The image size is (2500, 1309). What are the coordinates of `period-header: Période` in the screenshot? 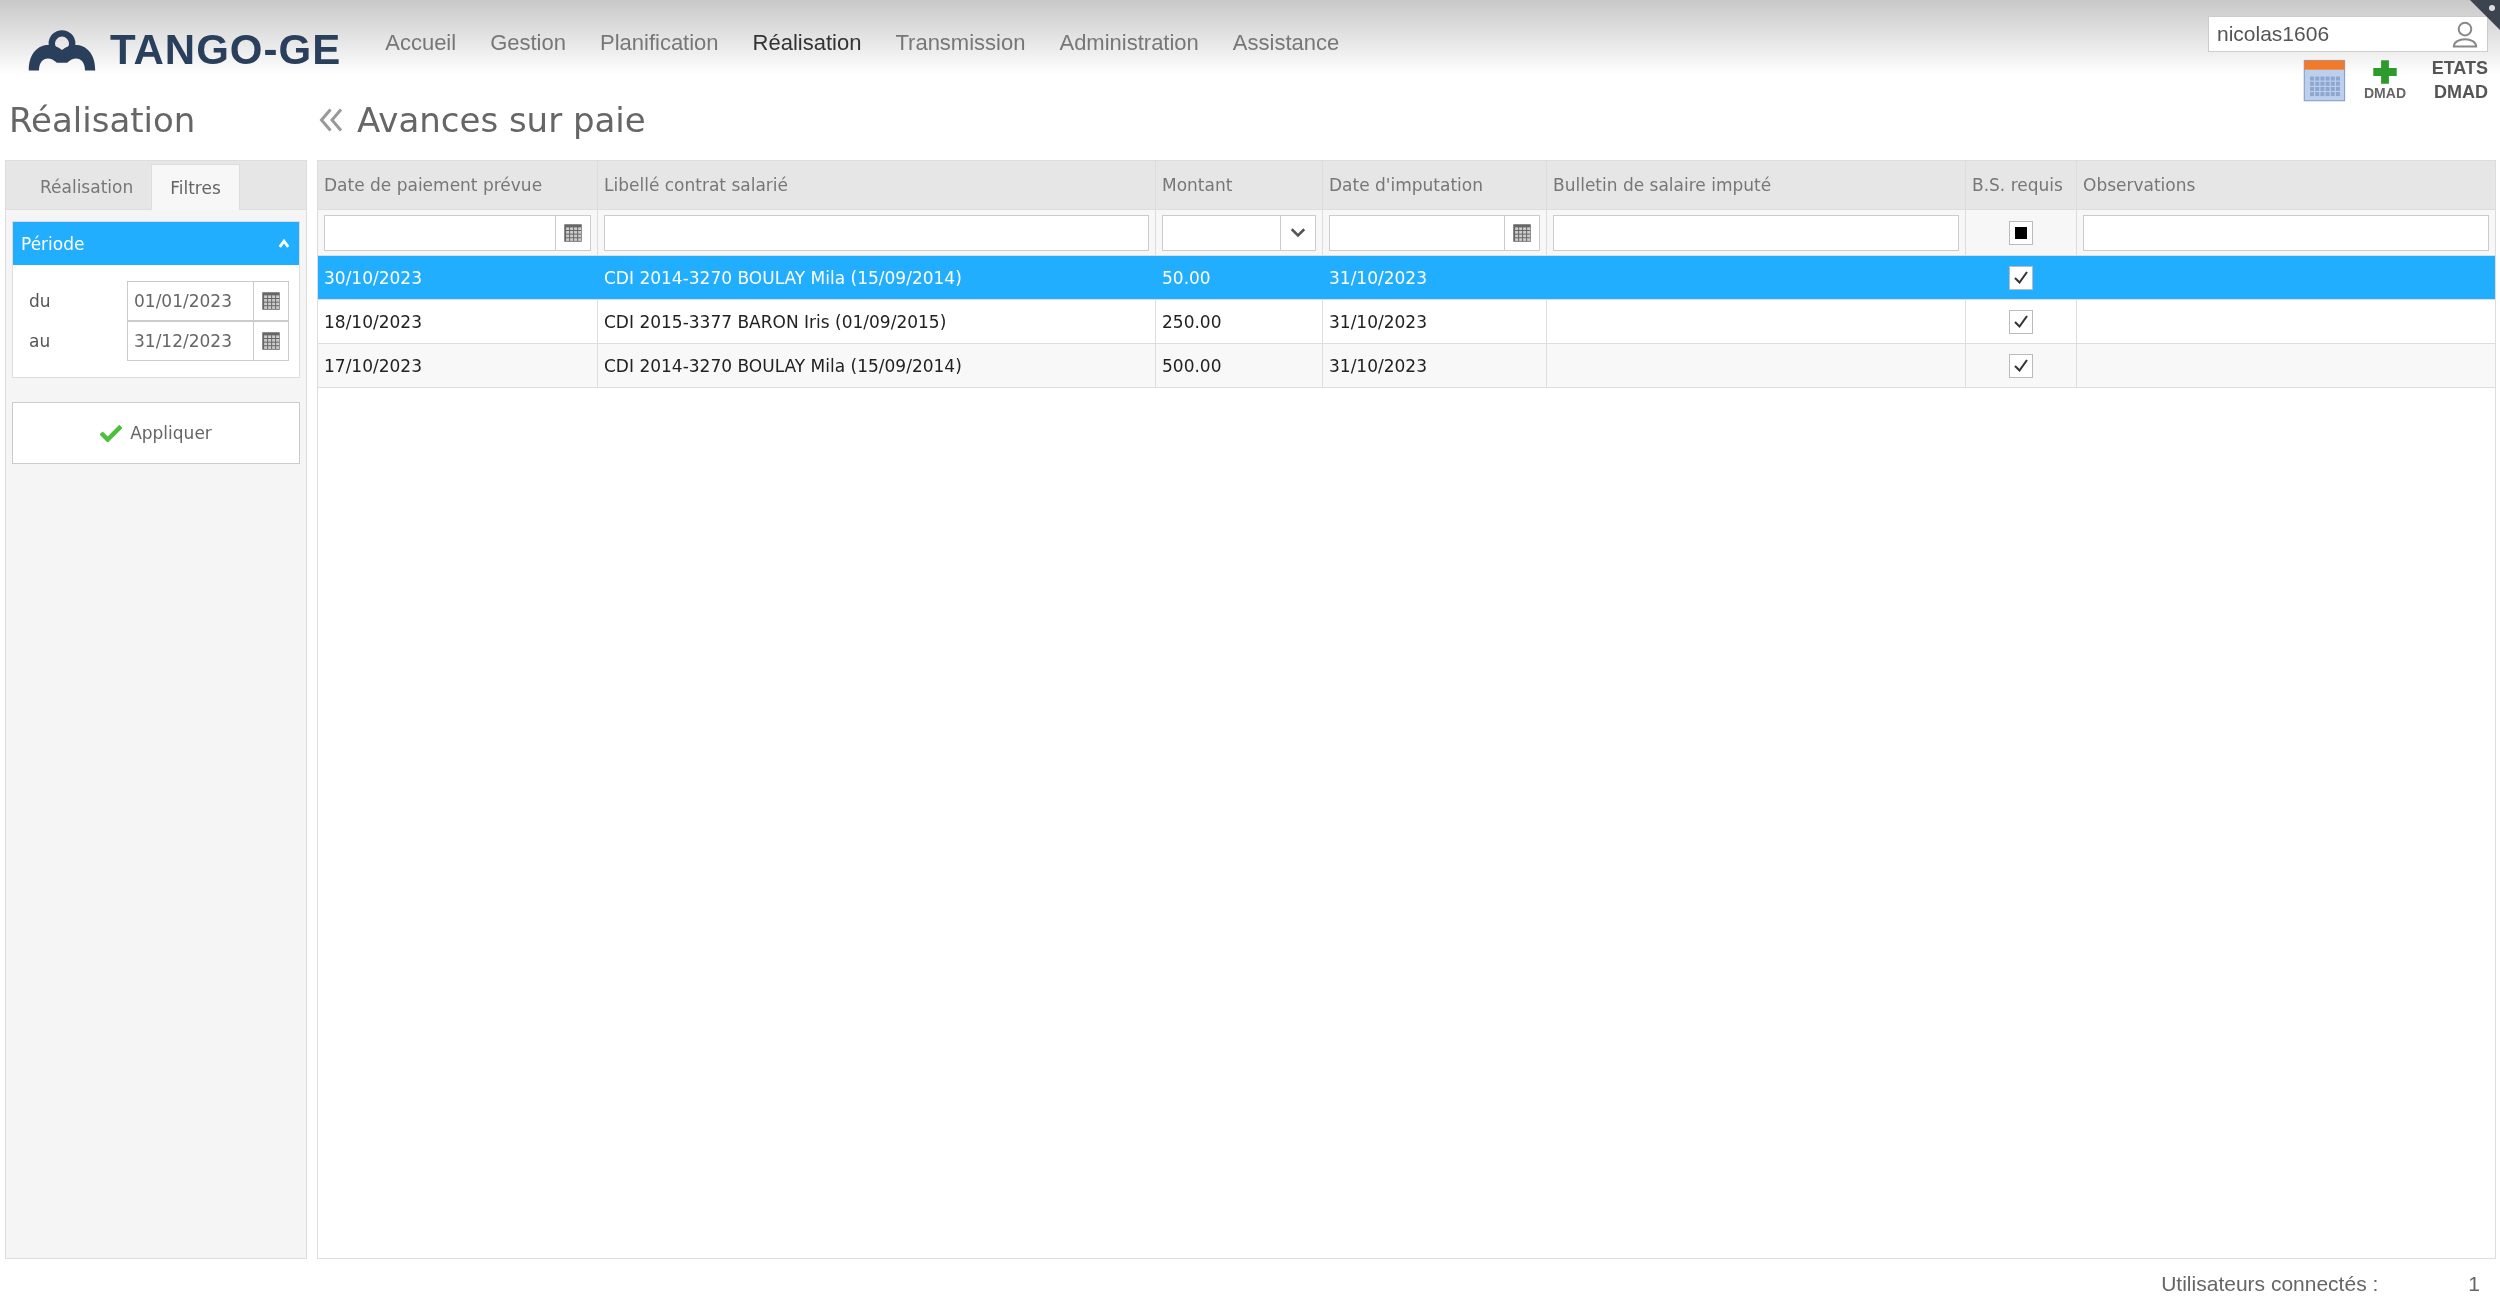 It's located at (156, 243).